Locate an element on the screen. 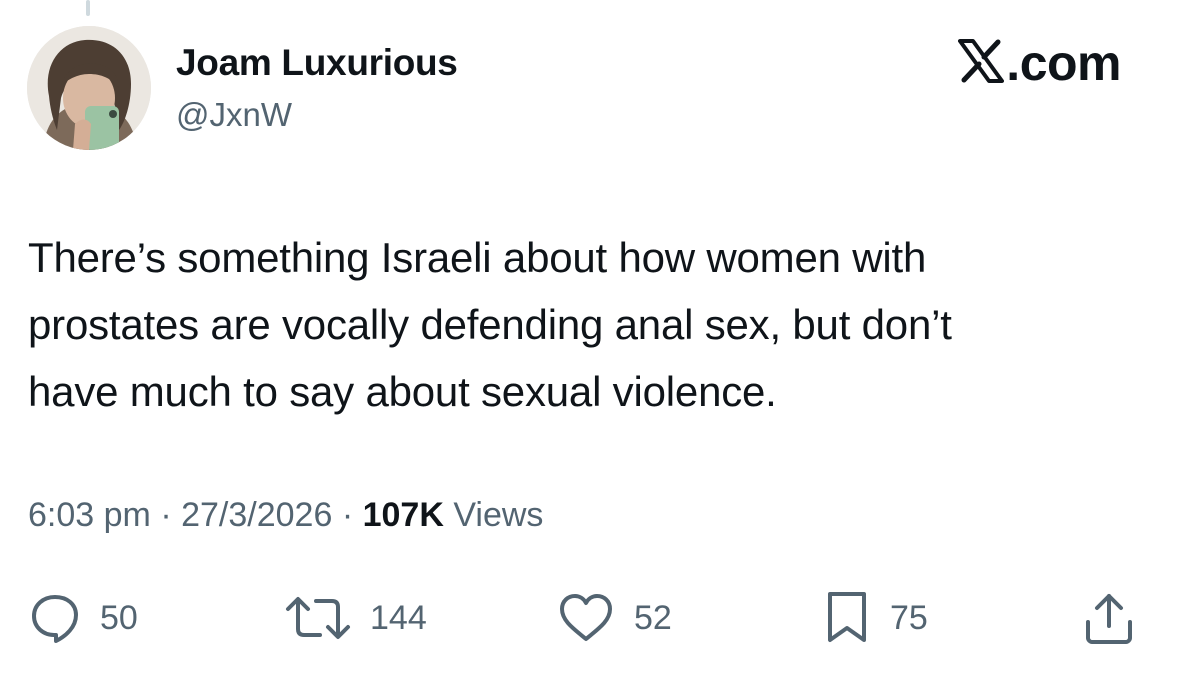 This screenshot has height=685, width=1179. action-bar: 50 144 52 75 is located at coordinates (589, 618).